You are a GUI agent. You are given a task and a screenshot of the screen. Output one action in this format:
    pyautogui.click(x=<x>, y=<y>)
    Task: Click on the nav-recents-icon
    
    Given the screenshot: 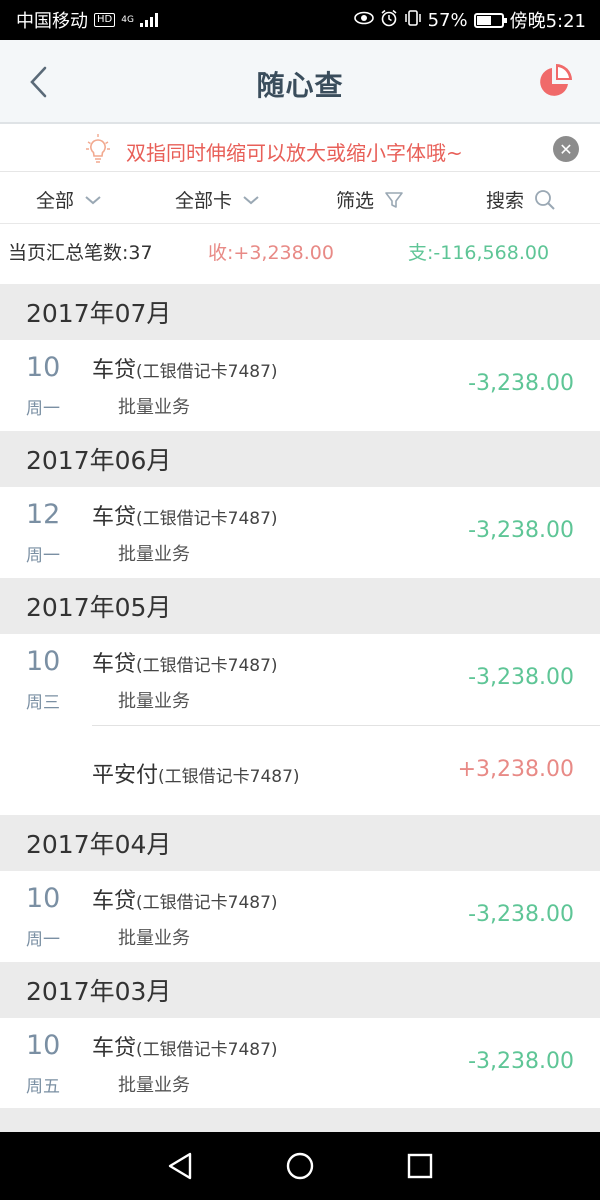 What is the action you would take?
    pyautogui.click(x=420, y=1166)
    